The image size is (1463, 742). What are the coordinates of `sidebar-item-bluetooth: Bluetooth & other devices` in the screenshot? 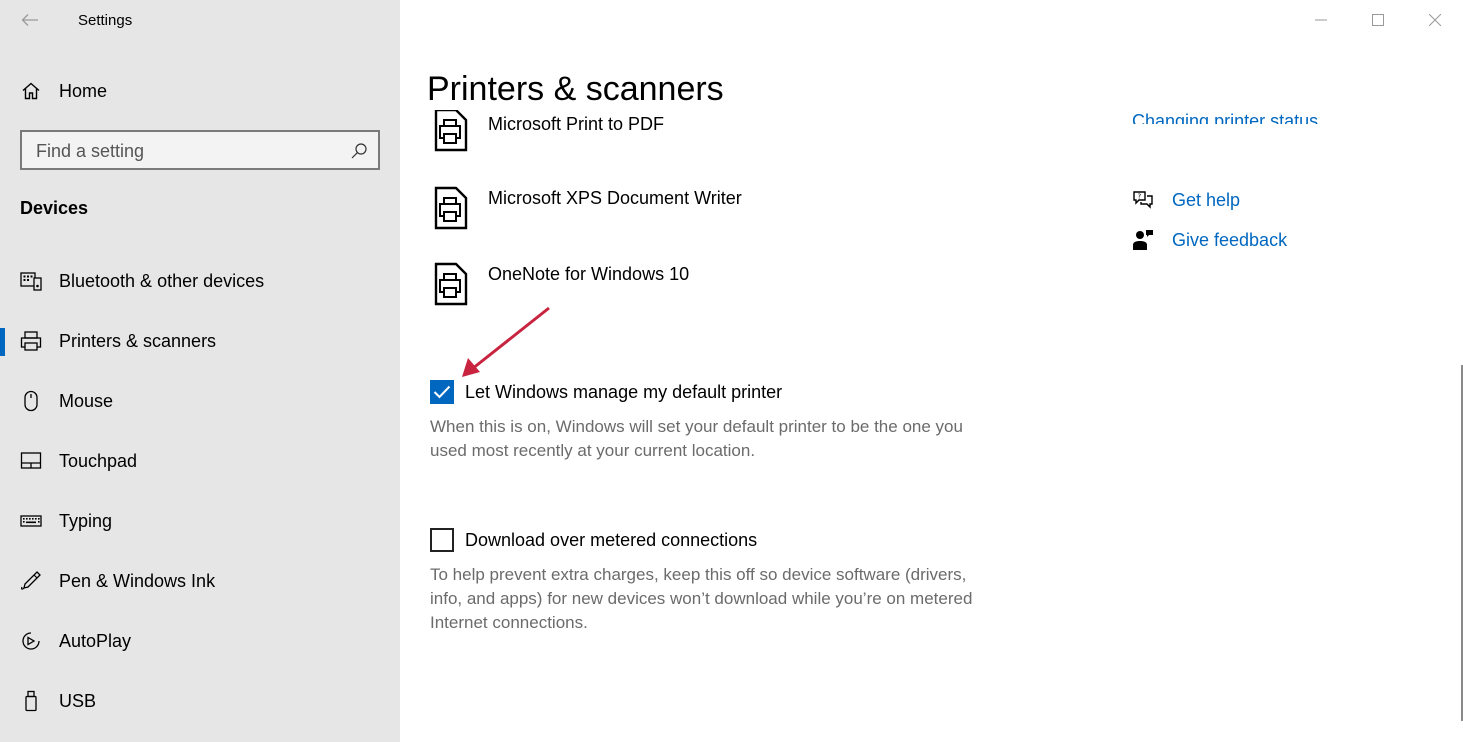 It's located at (200, 281).